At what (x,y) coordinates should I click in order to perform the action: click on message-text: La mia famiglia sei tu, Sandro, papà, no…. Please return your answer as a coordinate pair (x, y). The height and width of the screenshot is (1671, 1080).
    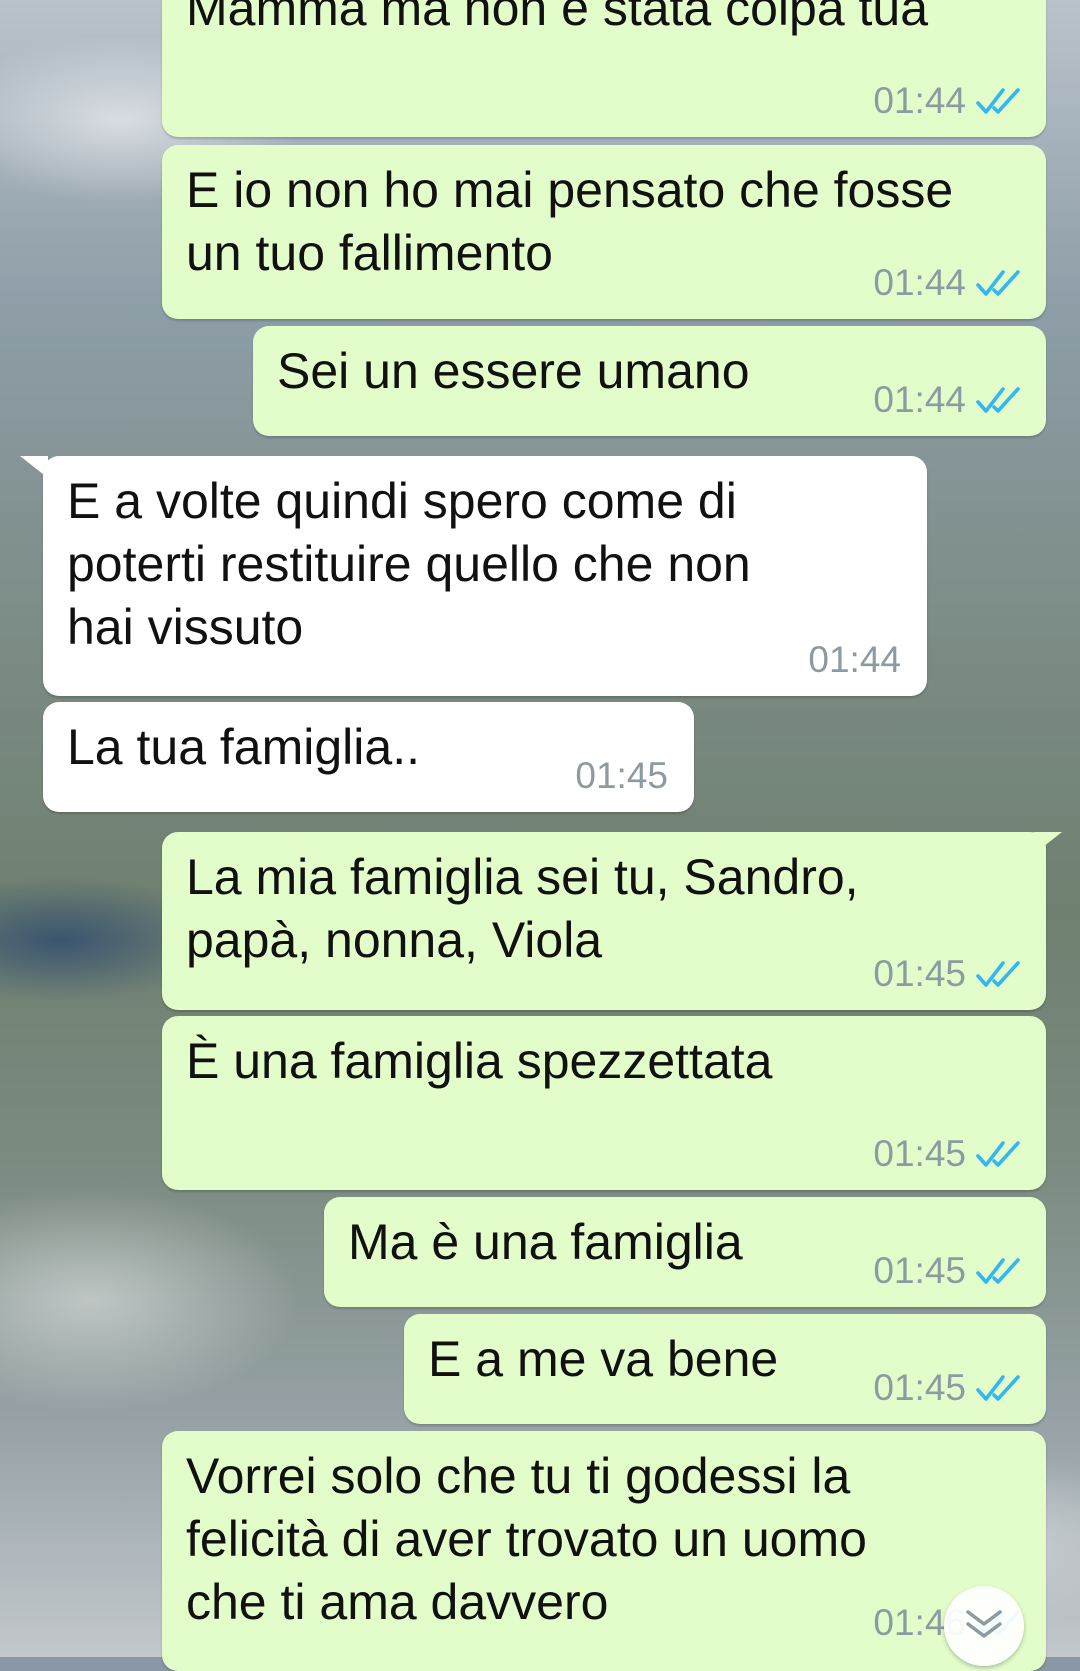
    Looking at the image, I should click on (522, 908).